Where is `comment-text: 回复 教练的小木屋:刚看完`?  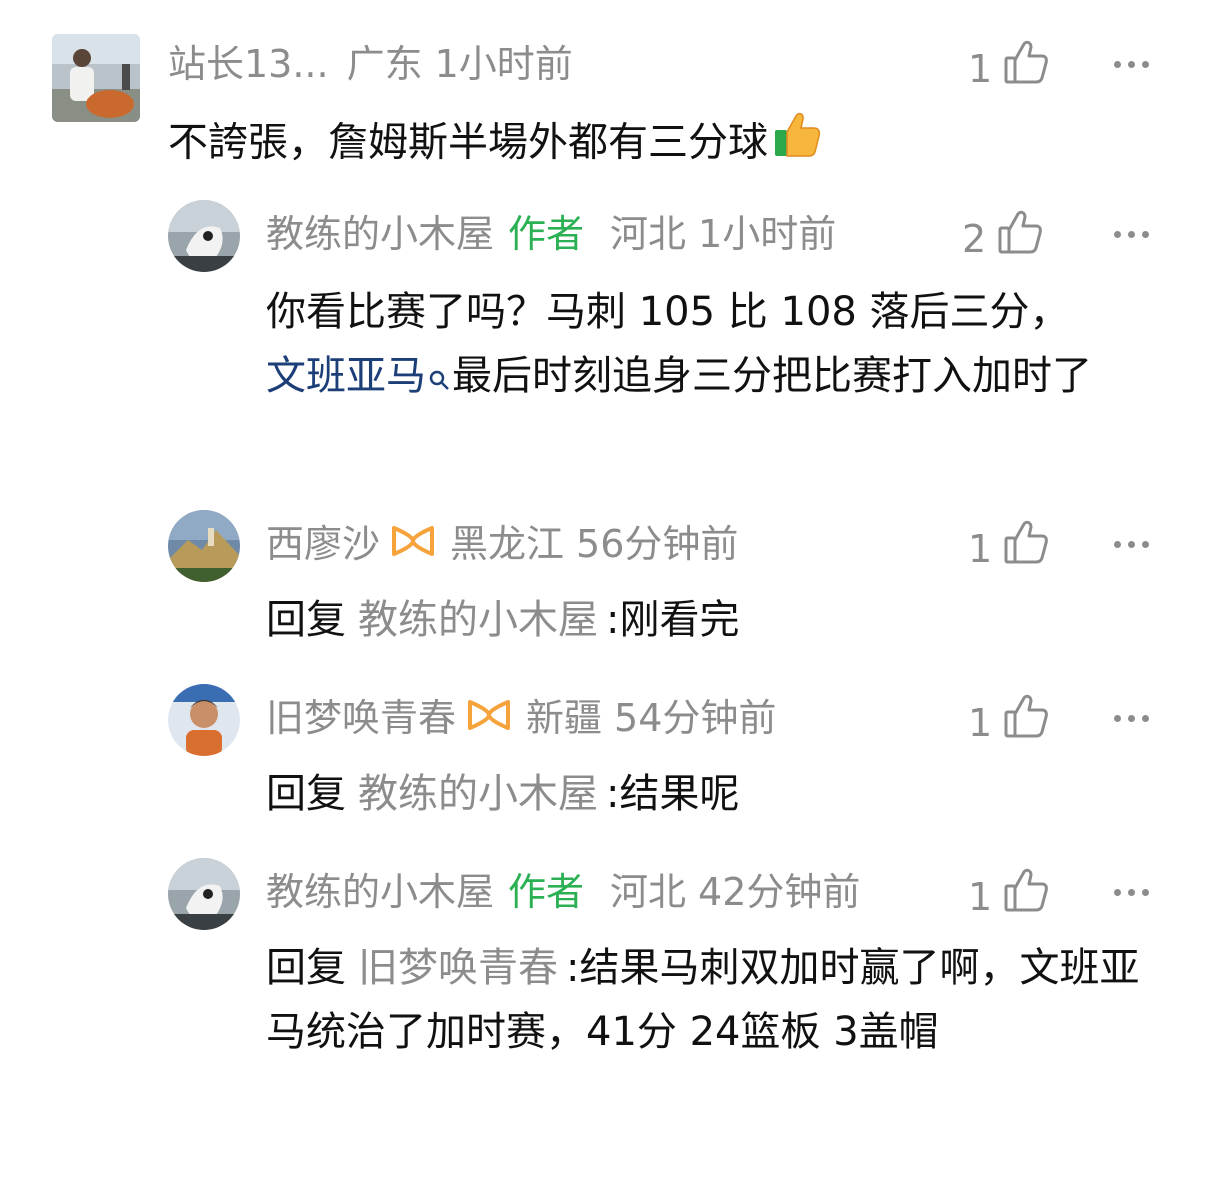 comment-text: 回复 教练的小木屋:刚看完 is located at coordinates (503, 620).